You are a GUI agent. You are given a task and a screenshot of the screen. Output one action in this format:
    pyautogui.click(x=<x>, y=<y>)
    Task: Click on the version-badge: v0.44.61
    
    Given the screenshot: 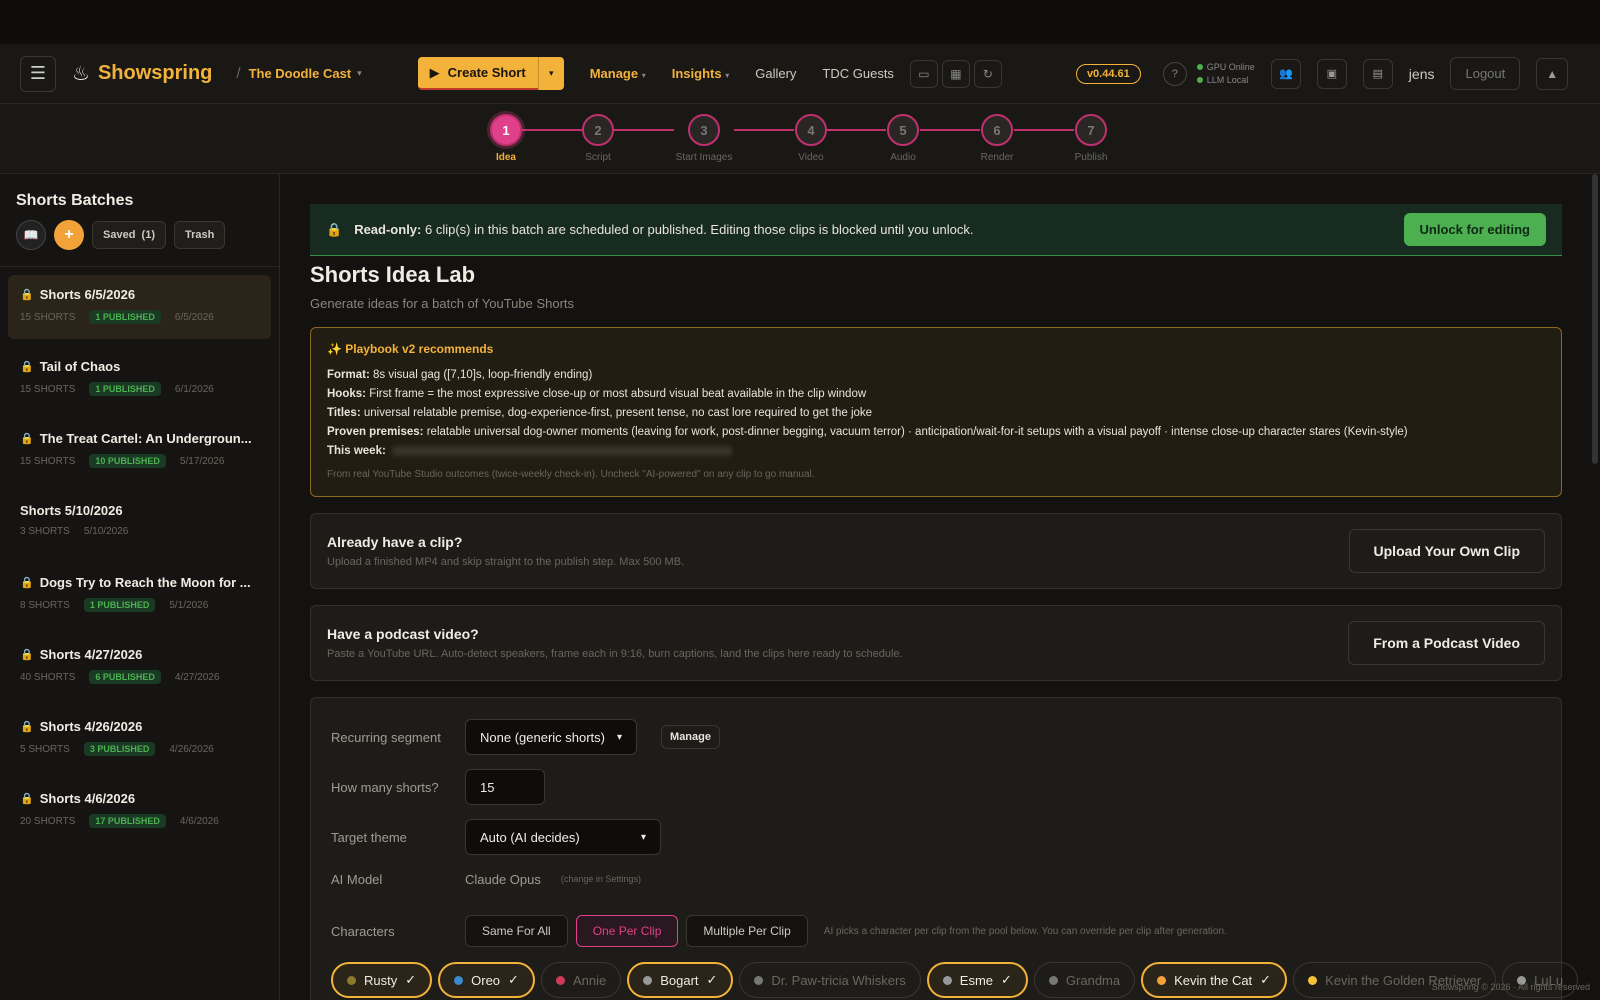 What is the action you would take?
    pyautogui.click(x=1108, y=73)
    